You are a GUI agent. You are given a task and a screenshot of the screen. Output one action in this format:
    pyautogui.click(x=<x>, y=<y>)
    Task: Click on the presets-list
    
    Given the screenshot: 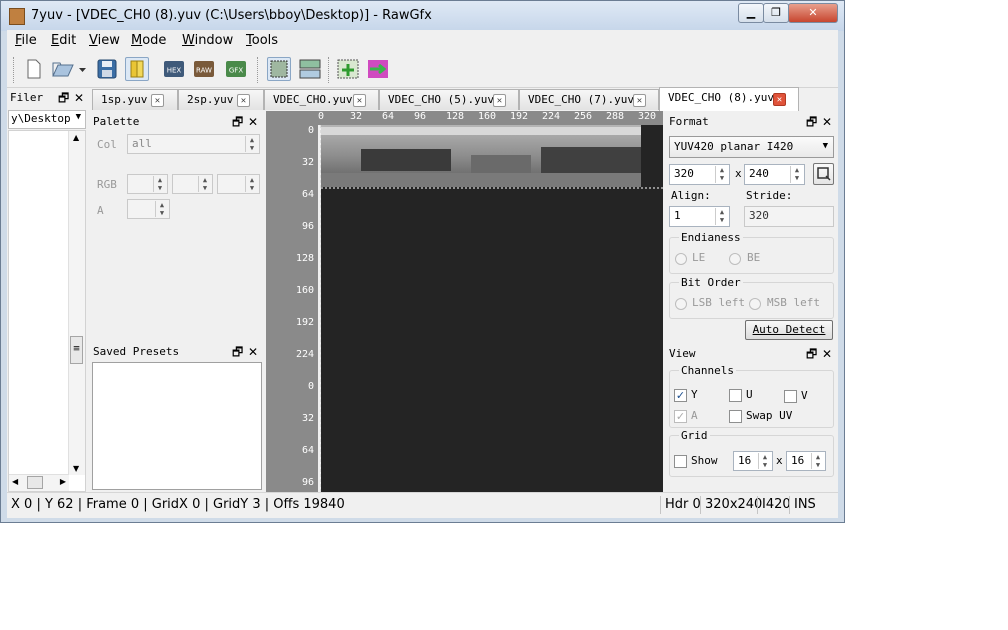 What is the action you would take?
    pyautogui.click(x=177, y=426)
    